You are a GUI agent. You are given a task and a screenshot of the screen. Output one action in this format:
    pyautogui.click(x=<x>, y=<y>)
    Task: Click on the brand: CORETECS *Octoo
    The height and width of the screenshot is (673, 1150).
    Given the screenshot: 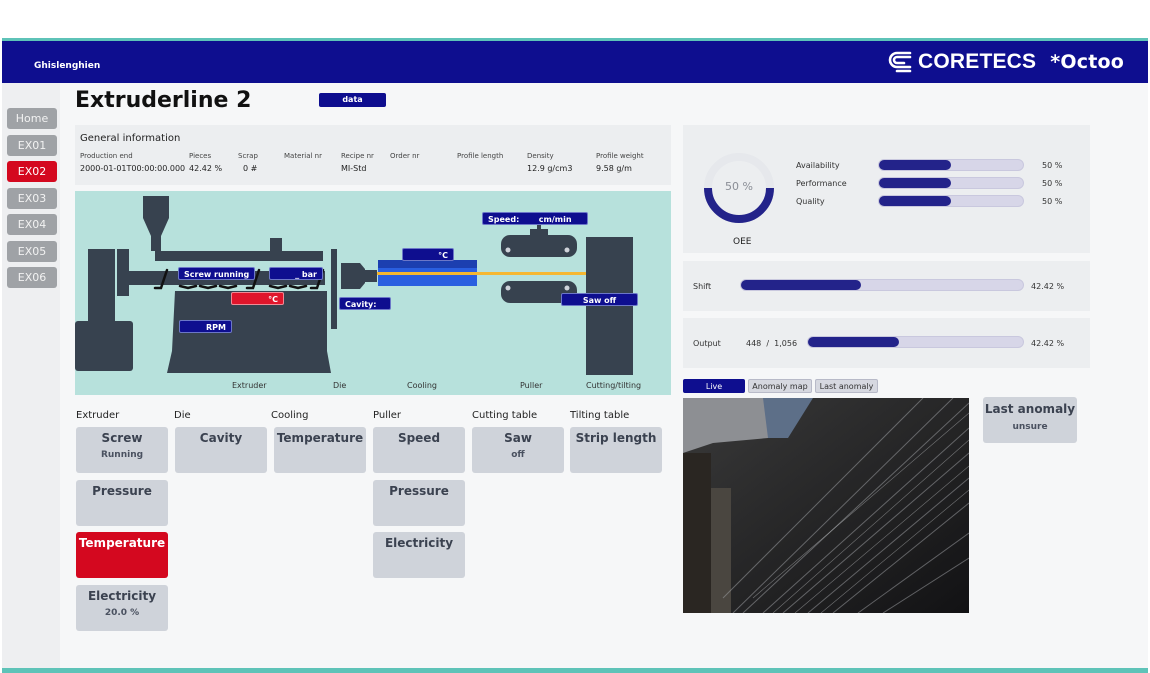 What is the action you would take?
    pyautogui.click(x=1006, y=62)
    